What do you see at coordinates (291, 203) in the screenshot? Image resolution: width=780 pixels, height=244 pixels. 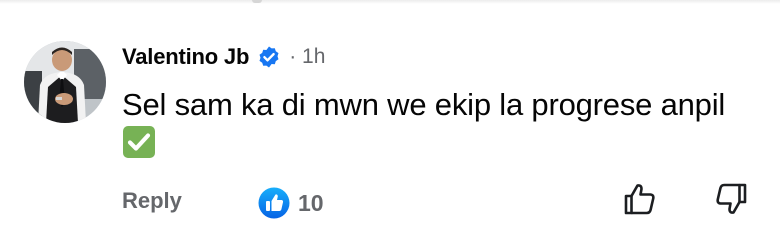 I see `reaction-summary: 10` at bounding box center [291, 203].